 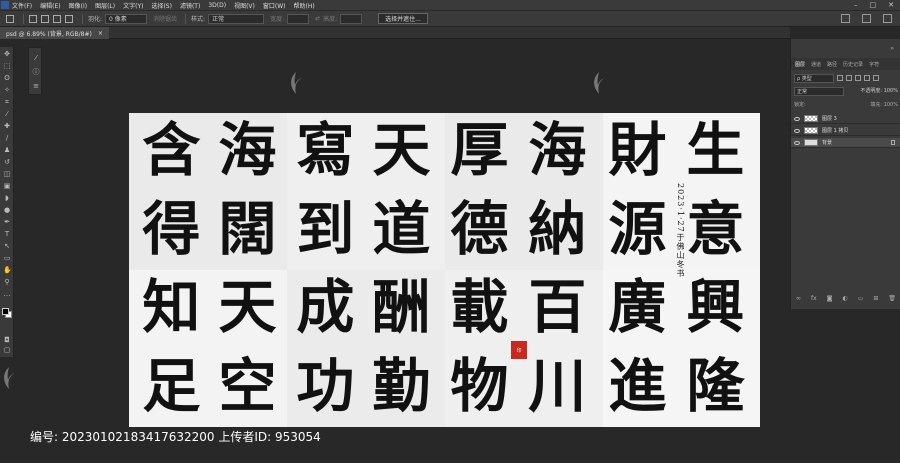 What do you see at coordinates (7, 78) in the screenshot?
I see `lasso-icon: ʘ` at bounding box center [7, 78].